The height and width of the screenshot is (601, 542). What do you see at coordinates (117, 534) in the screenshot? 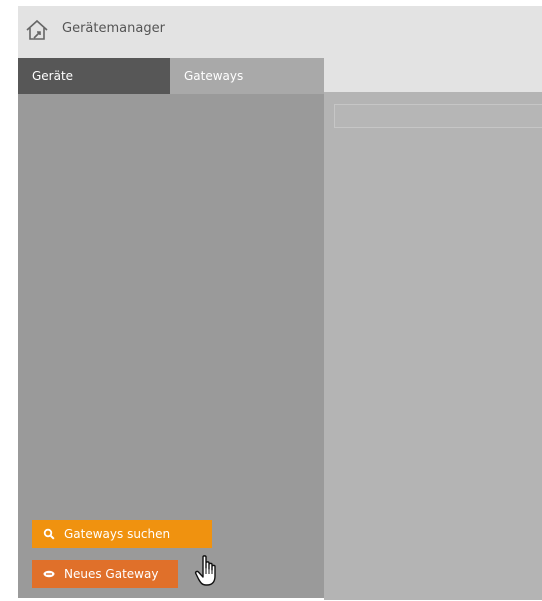
I see `search-gateways-label: Gateways suchen` at bounding box center [117, 534].